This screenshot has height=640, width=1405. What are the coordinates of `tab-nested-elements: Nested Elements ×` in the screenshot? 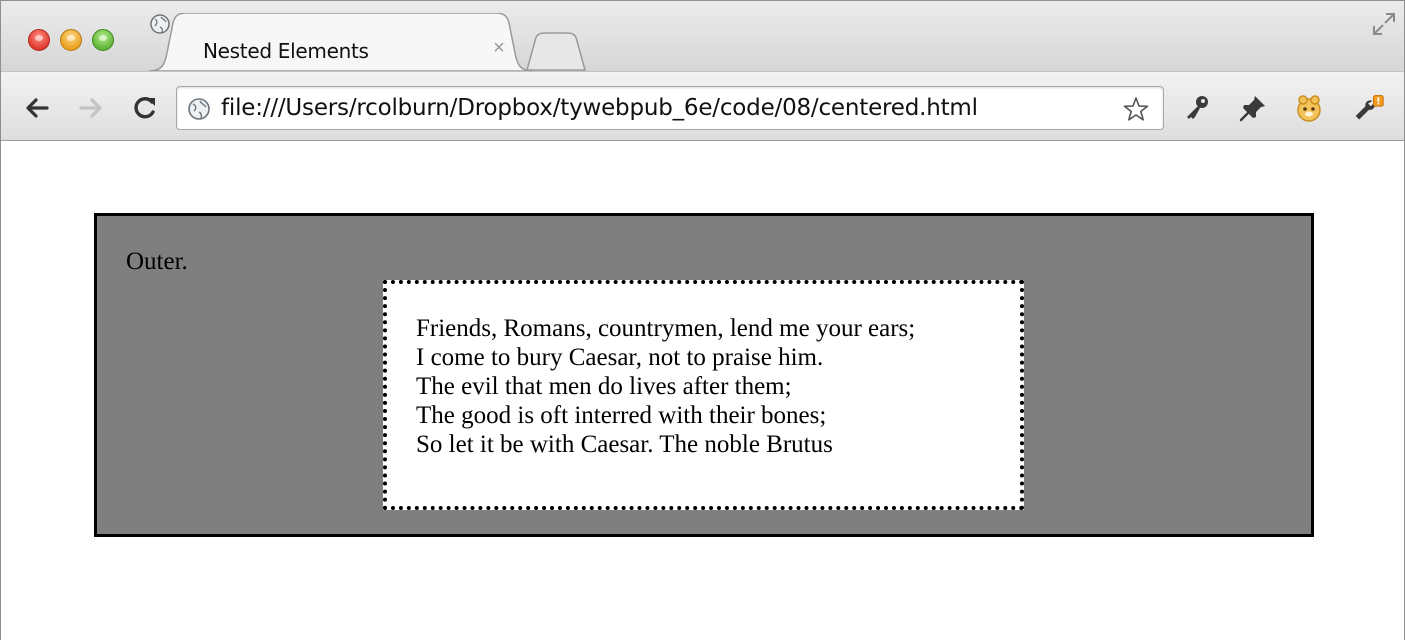 It's located at (341, 43).